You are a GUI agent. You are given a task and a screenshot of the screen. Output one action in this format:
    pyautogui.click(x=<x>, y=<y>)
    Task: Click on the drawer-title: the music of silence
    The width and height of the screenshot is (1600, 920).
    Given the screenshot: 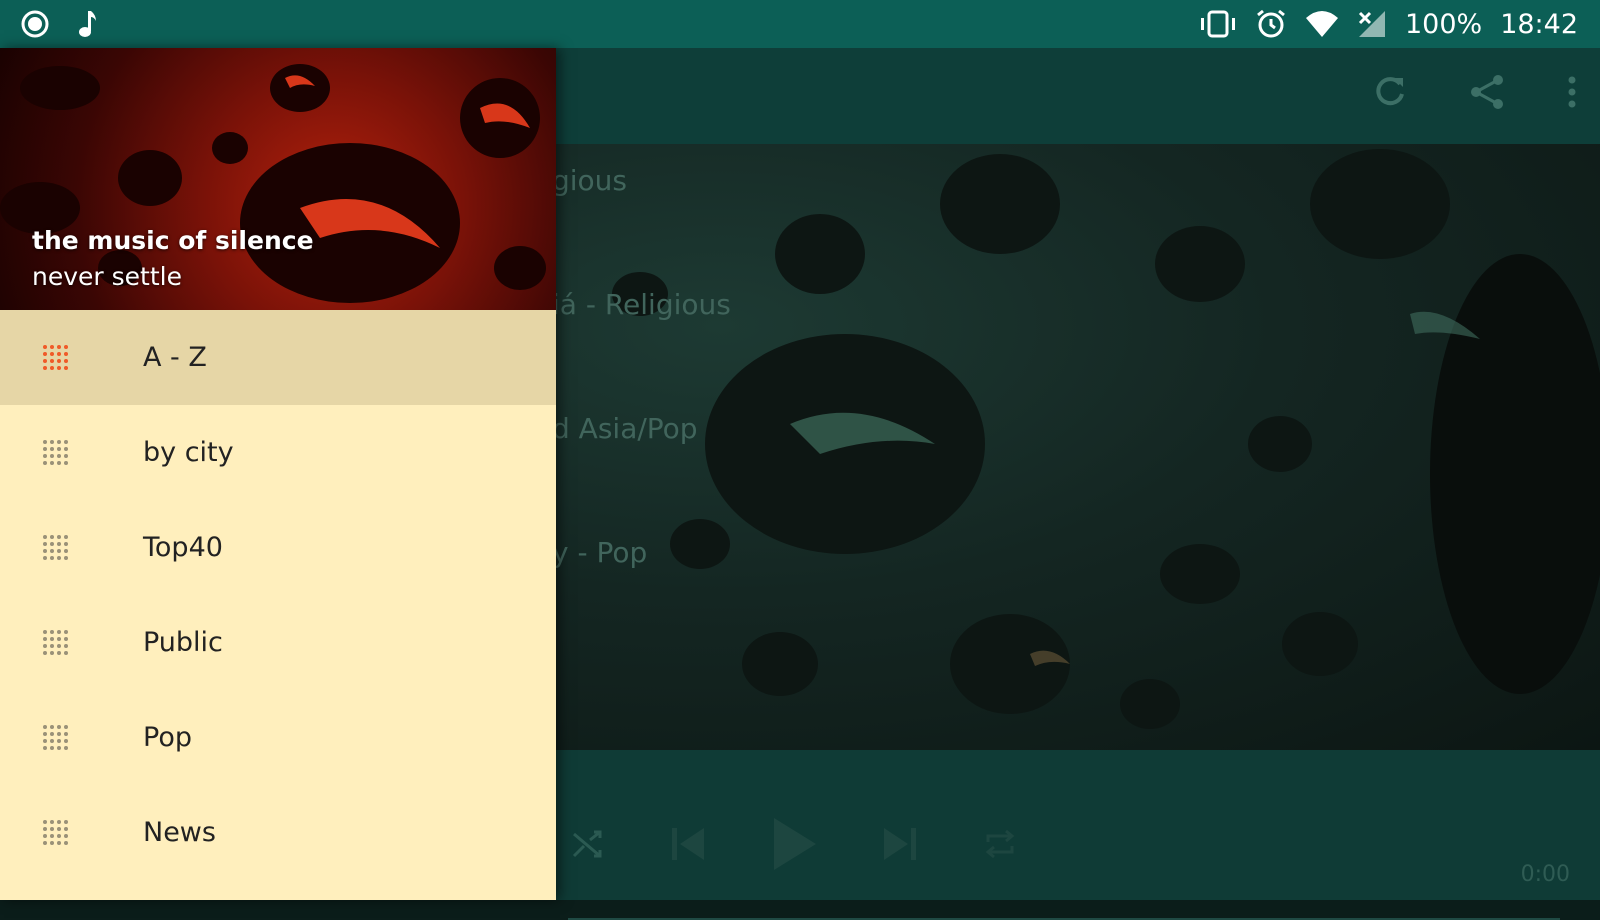 What is the action you would take?
    pyautogui.click(x=173, y=240)
    